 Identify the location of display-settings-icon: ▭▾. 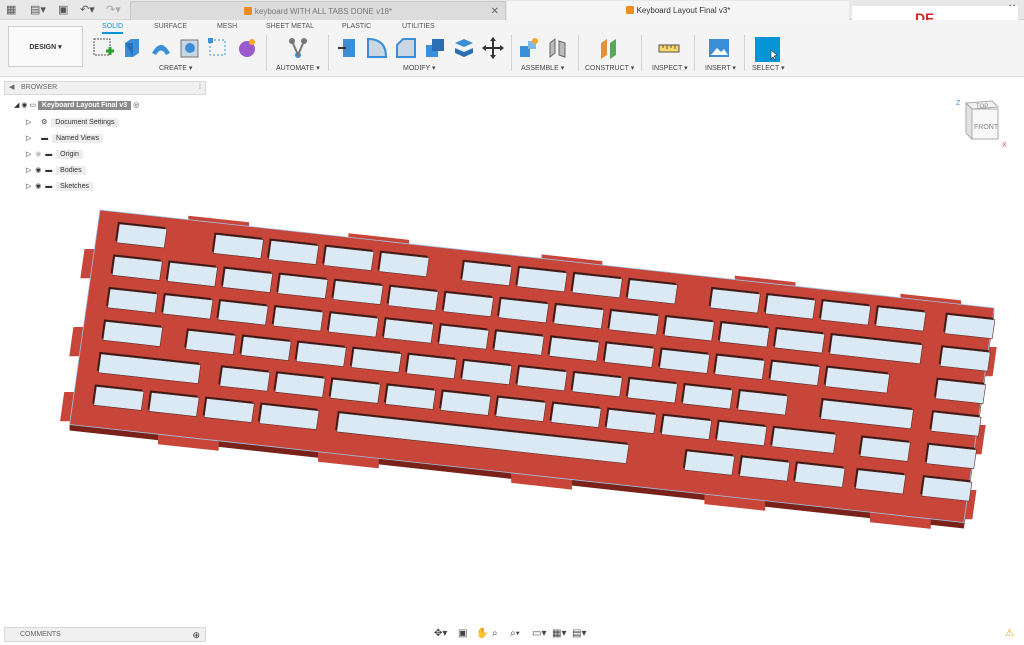
(539, 633).